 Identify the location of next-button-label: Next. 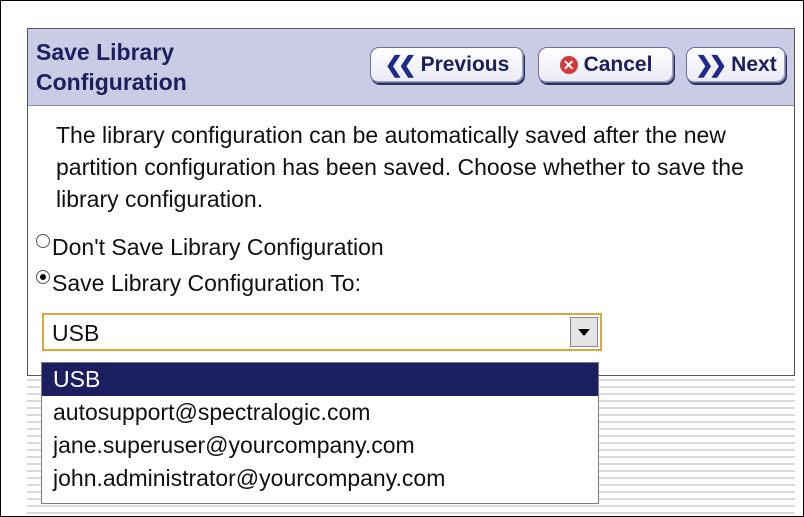
(754, 64).